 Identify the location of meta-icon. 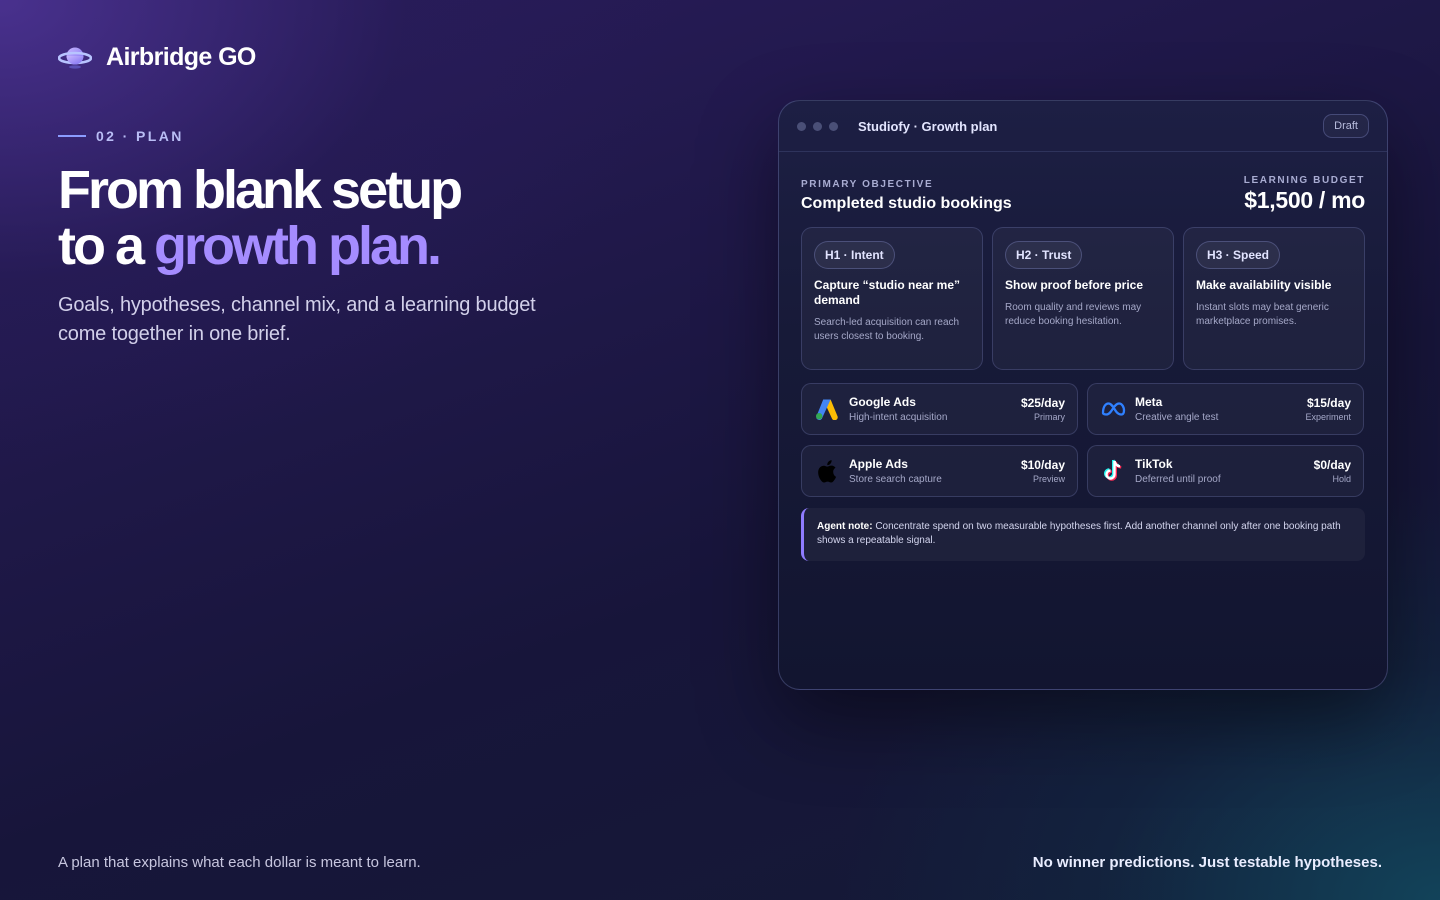
(1113, 409).